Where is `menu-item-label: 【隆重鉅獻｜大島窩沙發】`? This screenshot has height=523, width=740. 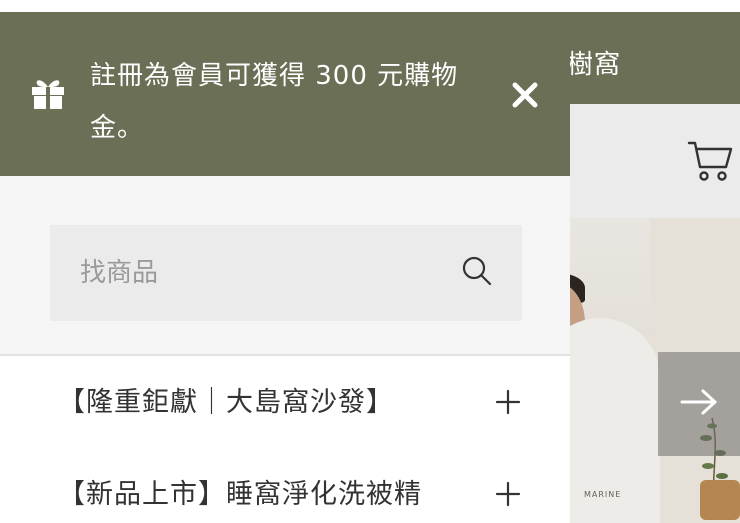 menu-item-label: 【隆重鉅獻｜大島窩沙發】 is located at coordinates (226, 402).